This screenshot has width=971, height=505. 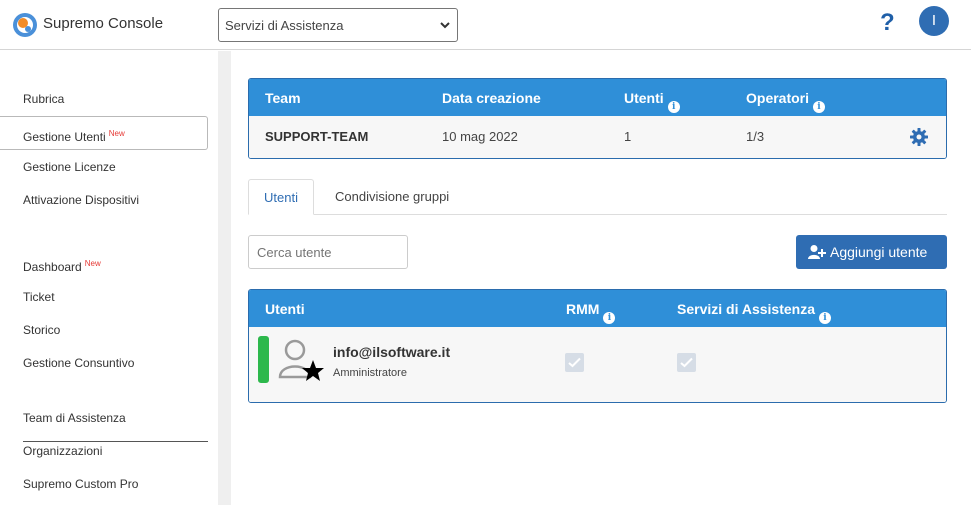 What do you see at coordinates (81, 200) in the screenshot?
I see `sidebar-item-label: Attivazione Dispositivi` at bounding box center [81, 200].